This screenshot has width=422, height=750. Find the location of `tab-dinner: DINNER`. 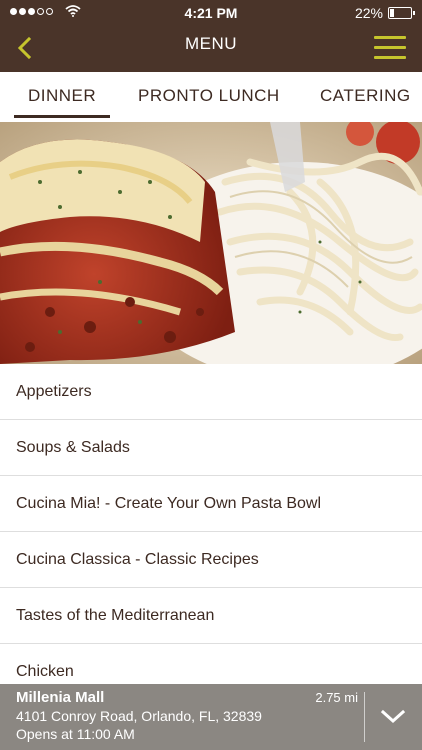

tab-dinner: DINNER is located at coordinates (62, 102).